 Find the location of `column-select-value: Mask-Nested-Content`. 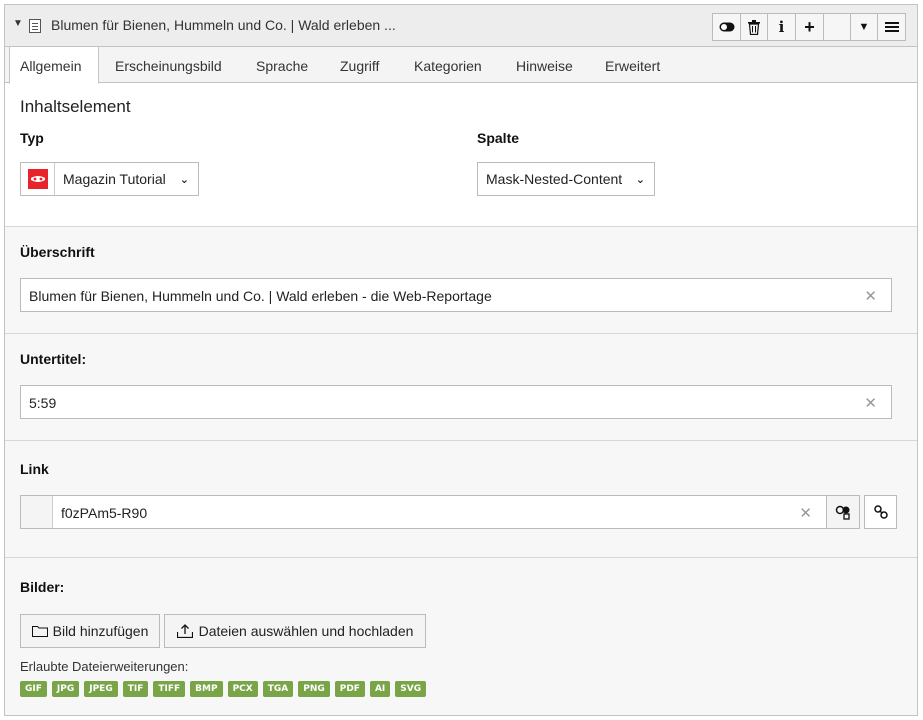

column-select-value: Mask-Nested-Content is located at coordinates (554, 179).